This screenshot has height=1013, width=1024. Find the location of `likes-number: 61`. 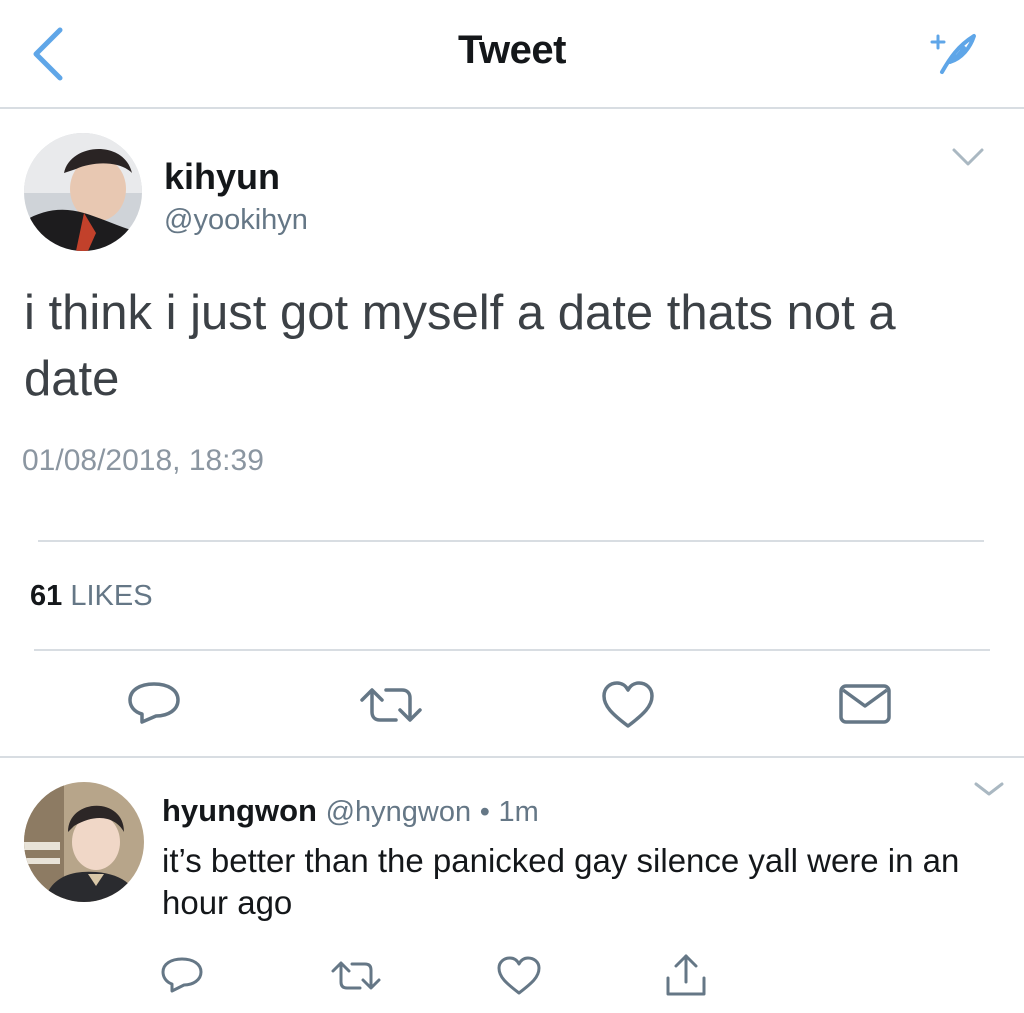

likes-number: 61 is located at coordinates (46, 596).